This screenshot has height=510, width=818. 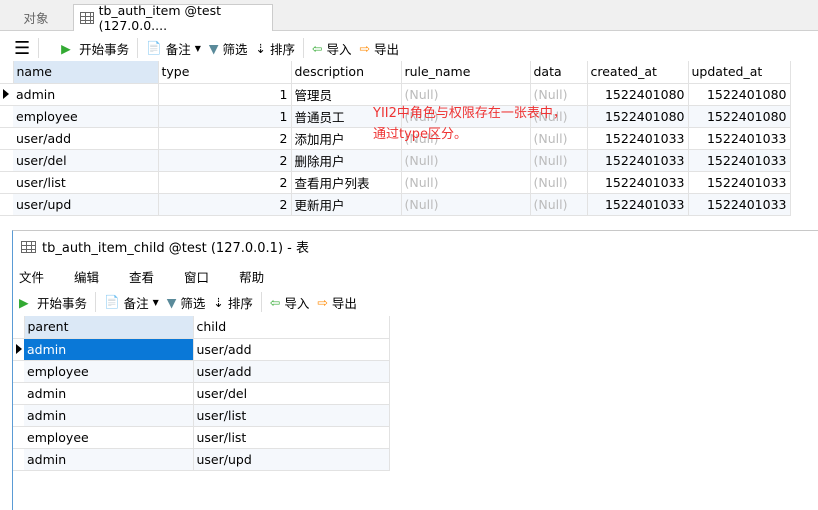 What do you see at coordinates (225, 72) in the screenshot?
I see `column-header-type: type` at bounding box center [225, 72].